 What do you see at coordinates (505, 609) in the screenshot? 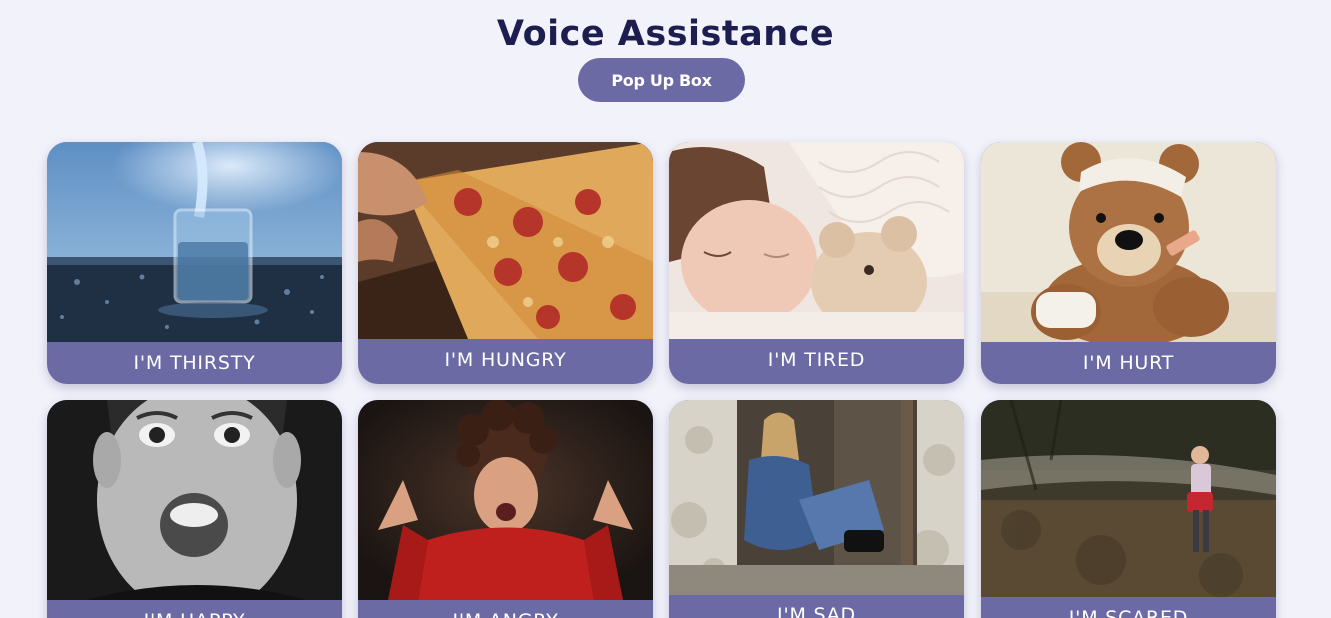
I see `card-label-angry: I'M ANGRY` at bounding box center [505, 609].